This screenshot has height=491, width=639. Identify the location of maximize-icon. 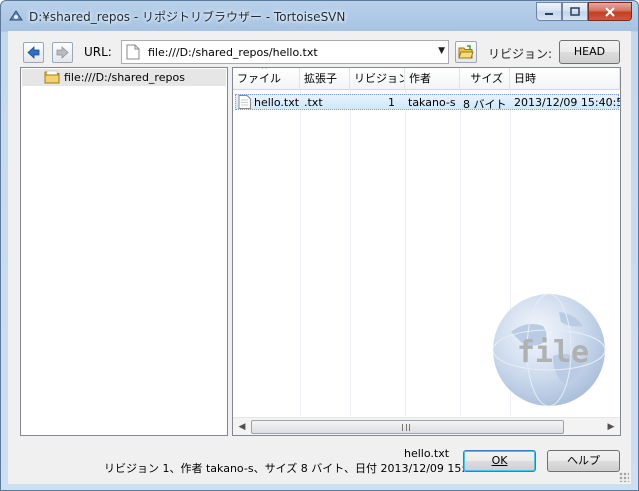
(575, 11).